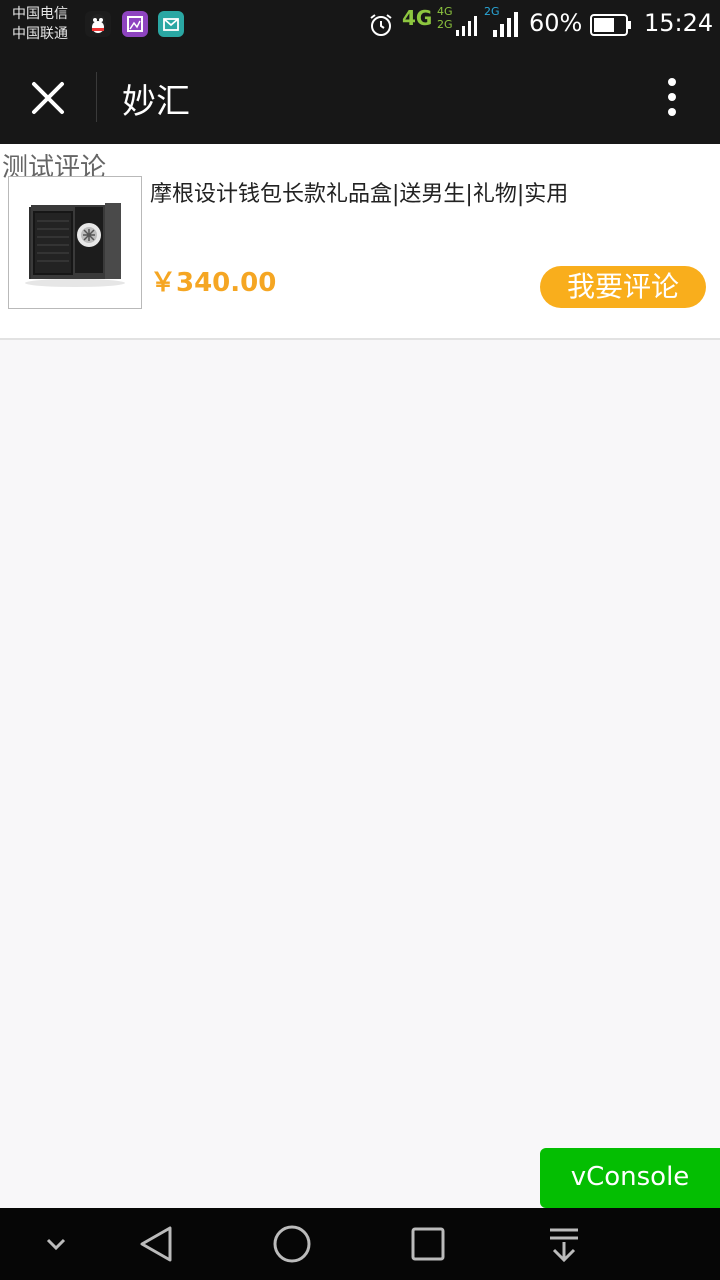  Describe the element at coordinates (213, 283) in the screenshot. I see `product-price: ￥340.00` at that location.